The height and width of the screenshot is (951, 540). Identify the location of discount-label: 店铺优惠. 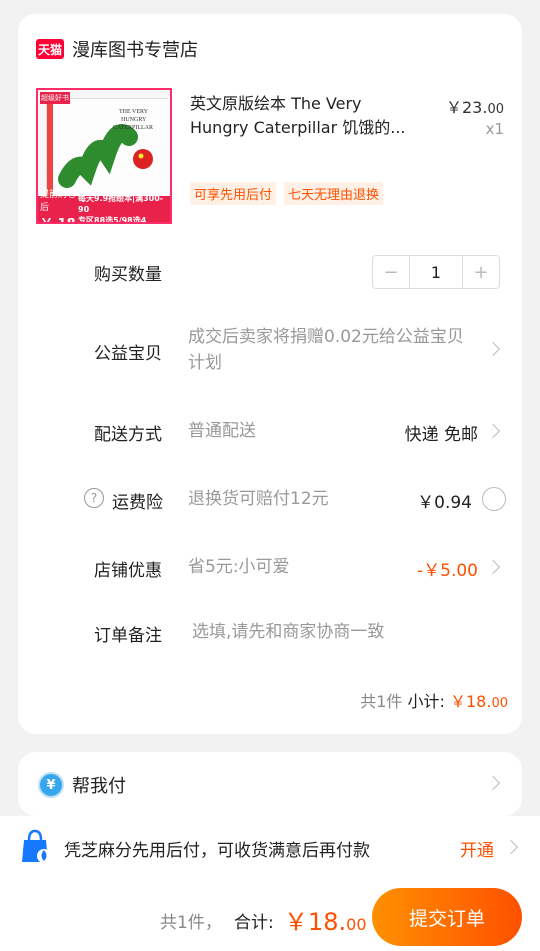
(128, 571).